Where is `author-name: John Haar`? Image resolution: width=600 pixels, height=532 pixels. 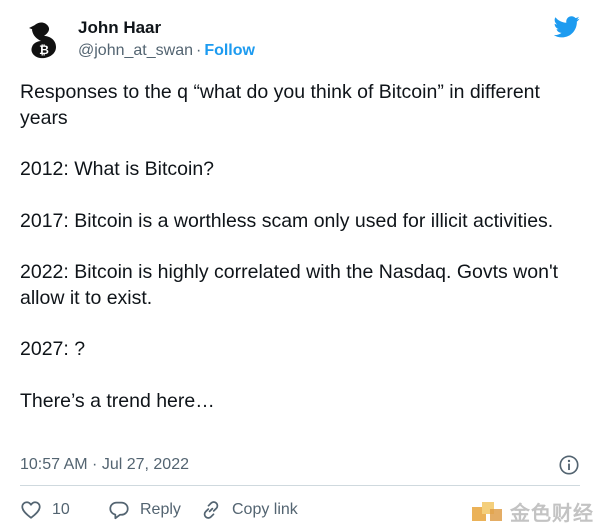
author-name: John Haar is located at coordinates (119, 28).